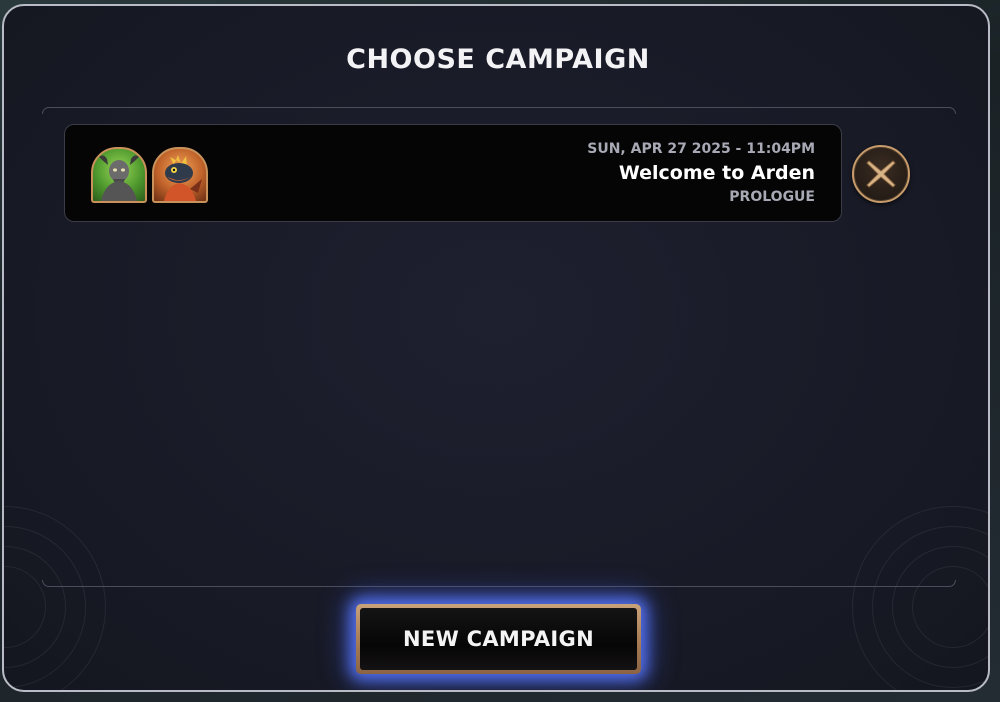 The image size is (1000, 702). I want to click on top-divider, so click(499, 110).